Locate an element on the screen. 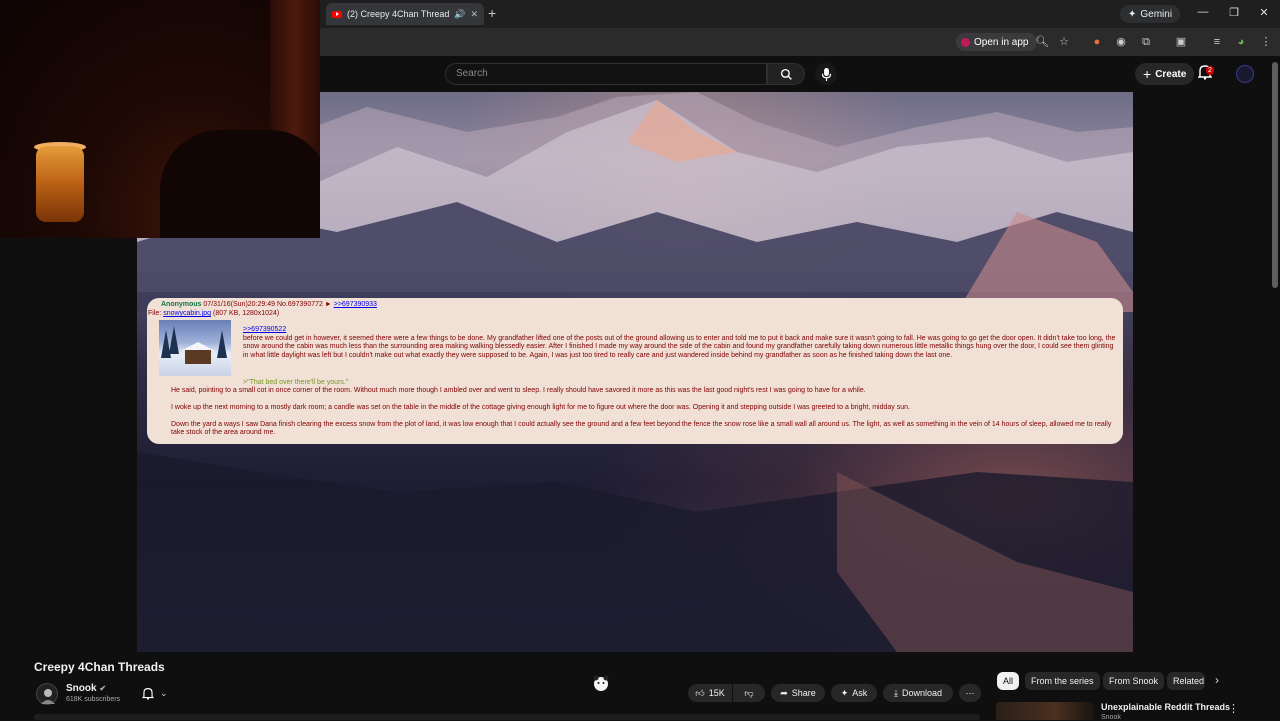 The height and width of the screenshot is (721, 1280). verified-icon: ✔ is located at coordinates (103, 688).